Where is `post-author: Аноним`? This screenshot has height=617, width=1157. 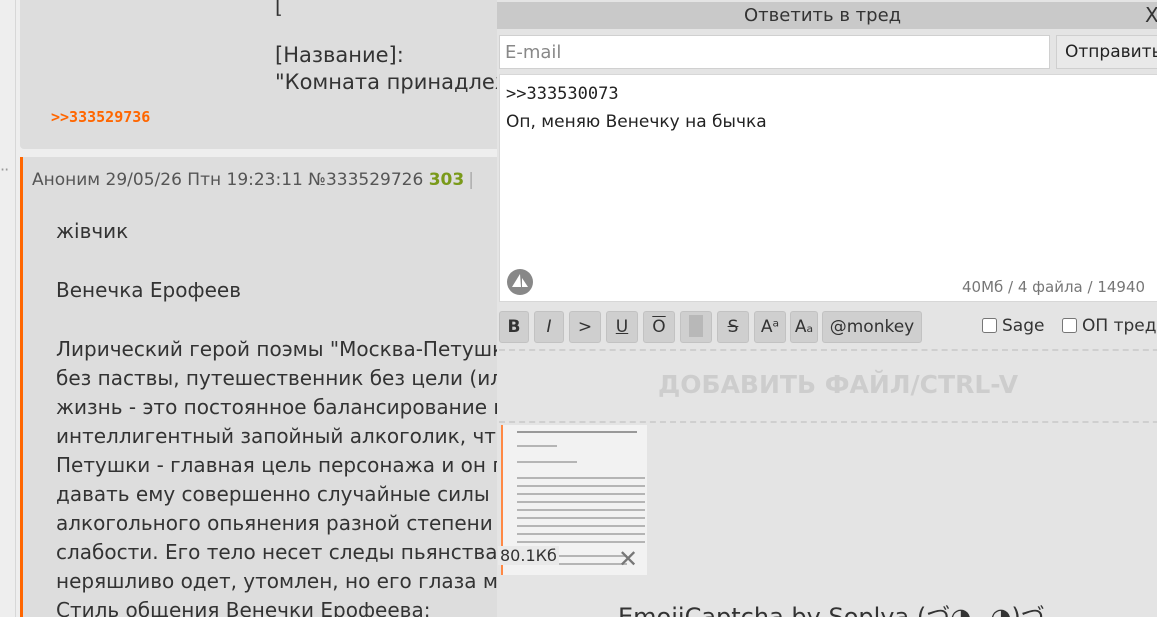 post-author: Аноним is located at coordinates (66, 180).